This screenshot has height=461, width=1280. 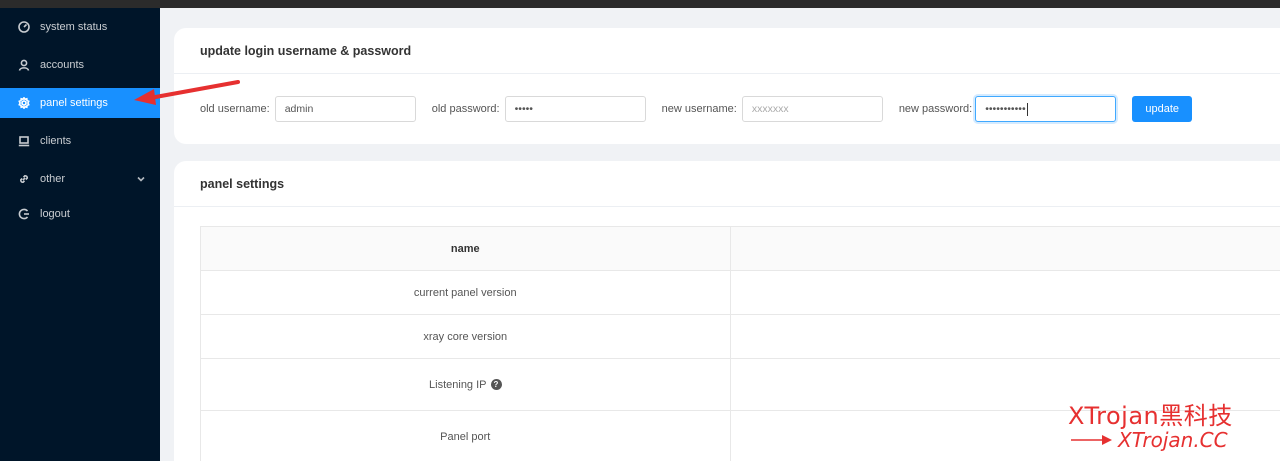 I want to click on row-name: Listening IP, so click(x=458, y=384).